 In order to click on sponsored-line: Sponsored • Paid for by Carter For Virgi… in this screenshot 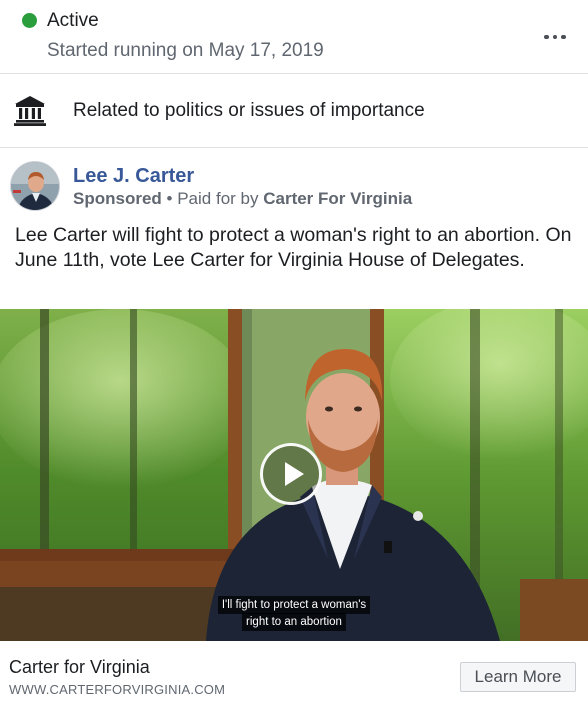, I will do `click(242, 199)`.